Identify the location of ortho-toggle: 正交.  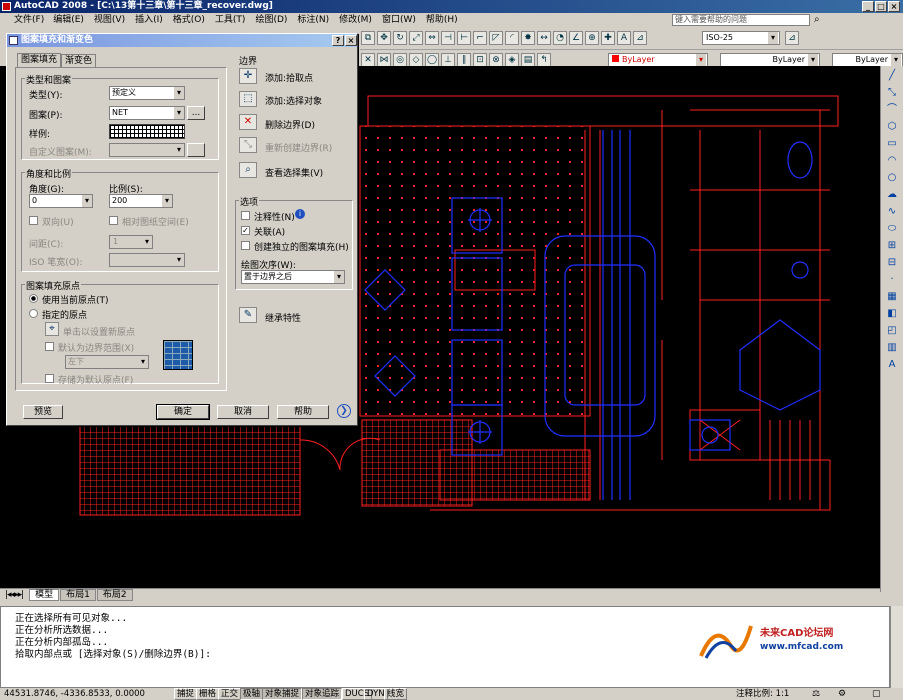
(230, 694).